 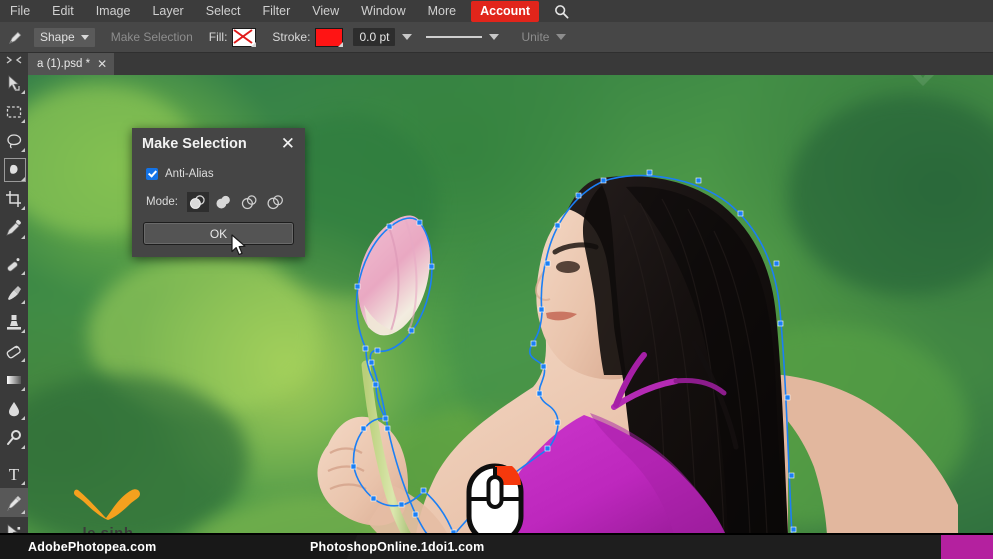 What do you see at coordinates (276, 11) in the screenshot?
I see `menu-filter: Filter` at bounding box center [276, 11].